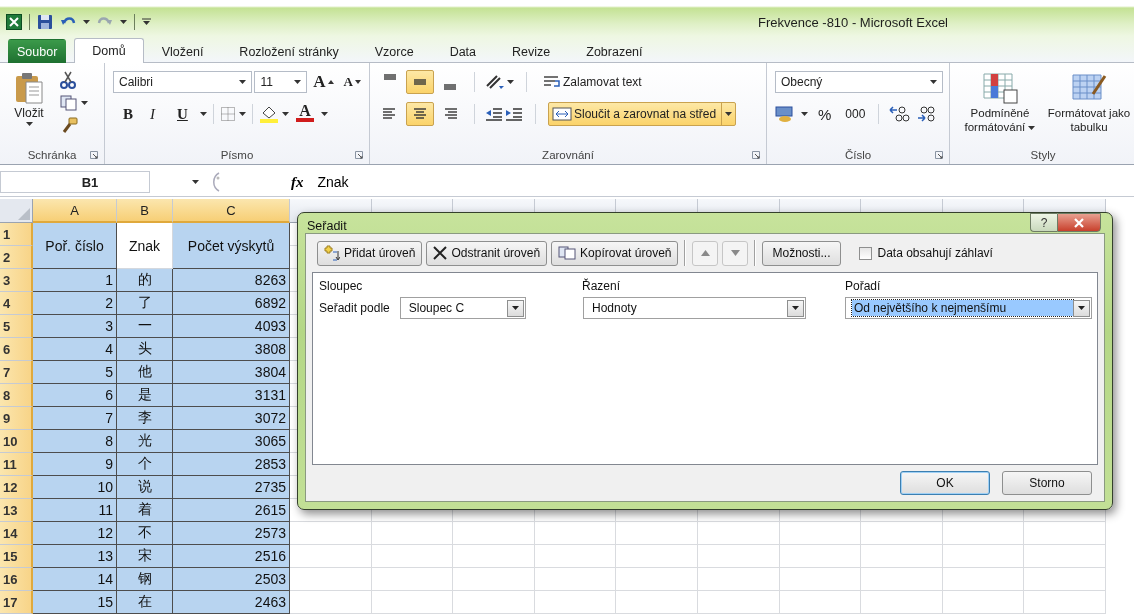 The image size is (1134, 615). I want to click on table-cell: 10, so click(75, 487).